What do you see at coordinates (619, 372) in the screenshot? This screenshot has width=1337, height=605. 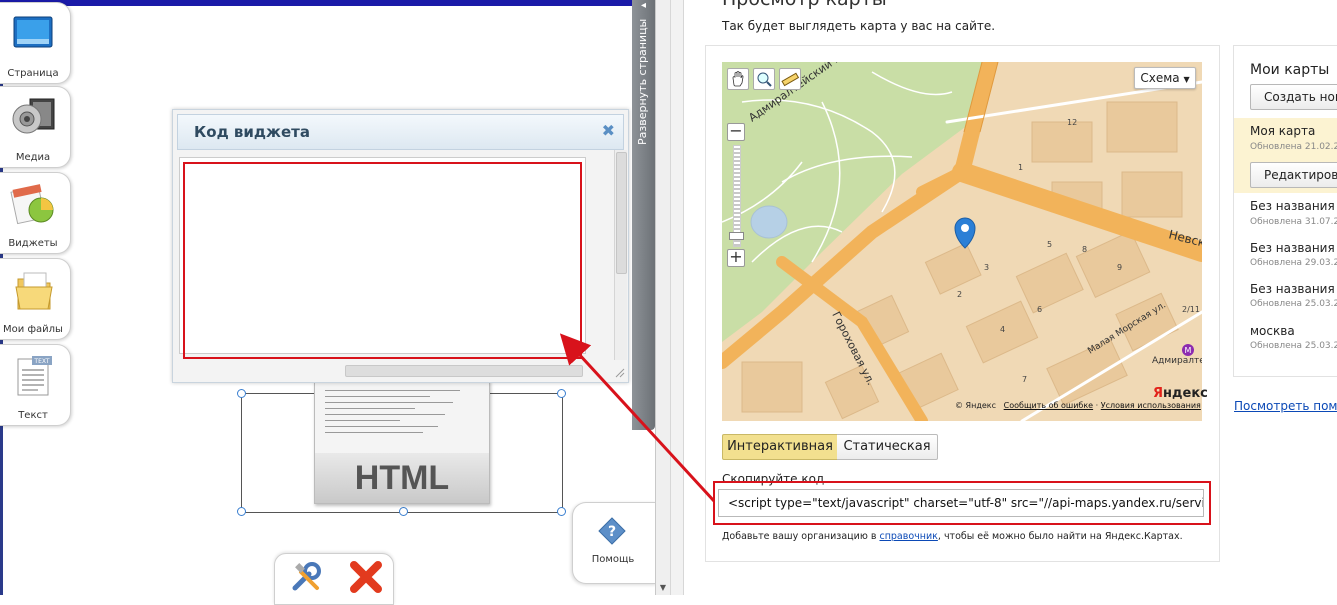 I see `resize-grip-icon` at bounding box center [619, 372].